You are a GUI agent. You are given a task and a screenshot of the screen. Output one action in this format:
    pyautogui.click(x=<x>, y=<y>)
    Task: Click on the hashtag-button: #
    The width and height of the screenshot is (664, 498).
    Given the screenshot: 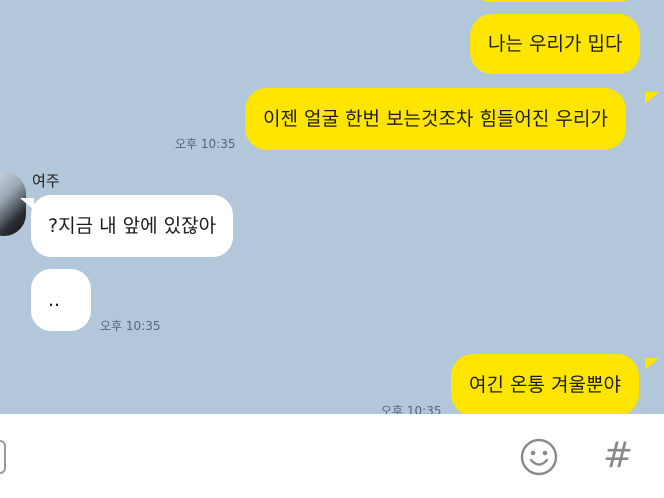 What is the action you would take?
    pyautogui.click(x=618, y=456)
    